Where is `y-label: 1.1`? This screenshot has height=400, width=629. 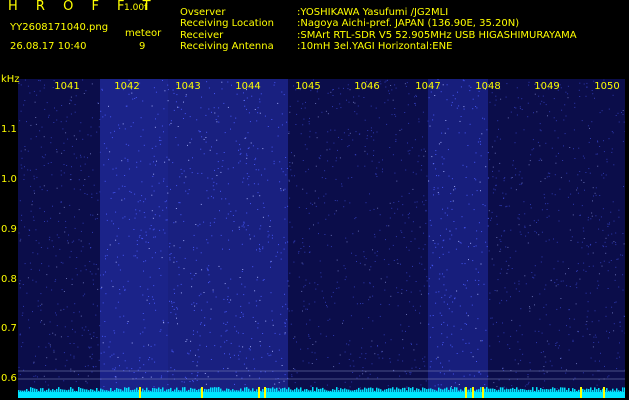
y-label: 1.1 is located at coordinates (9, 129).